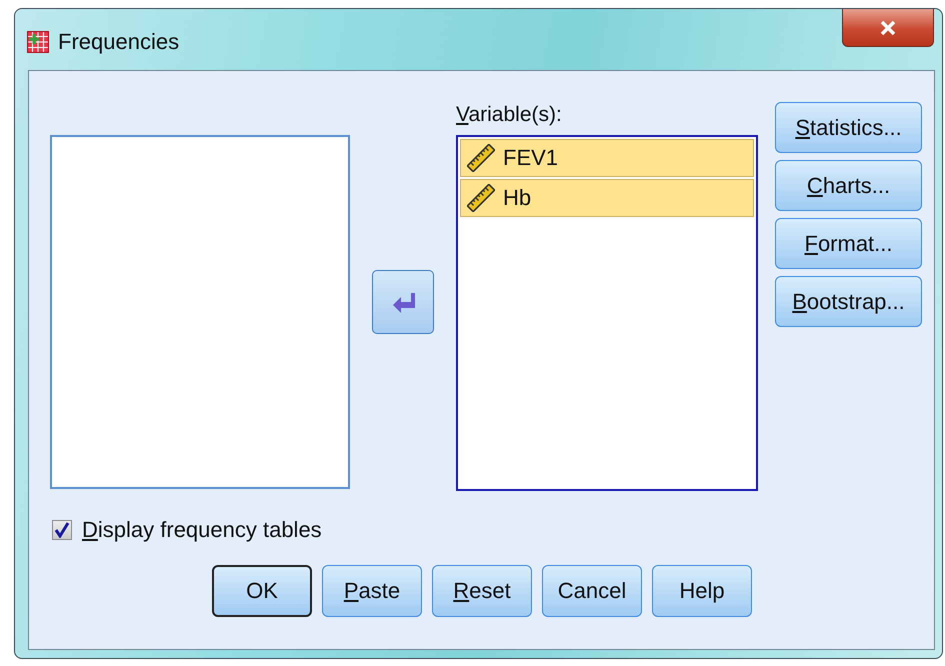 Image resolution: width=945 pixels, height=666 pixels. I want to click on dialog-button: Reset, so click(482, 591).